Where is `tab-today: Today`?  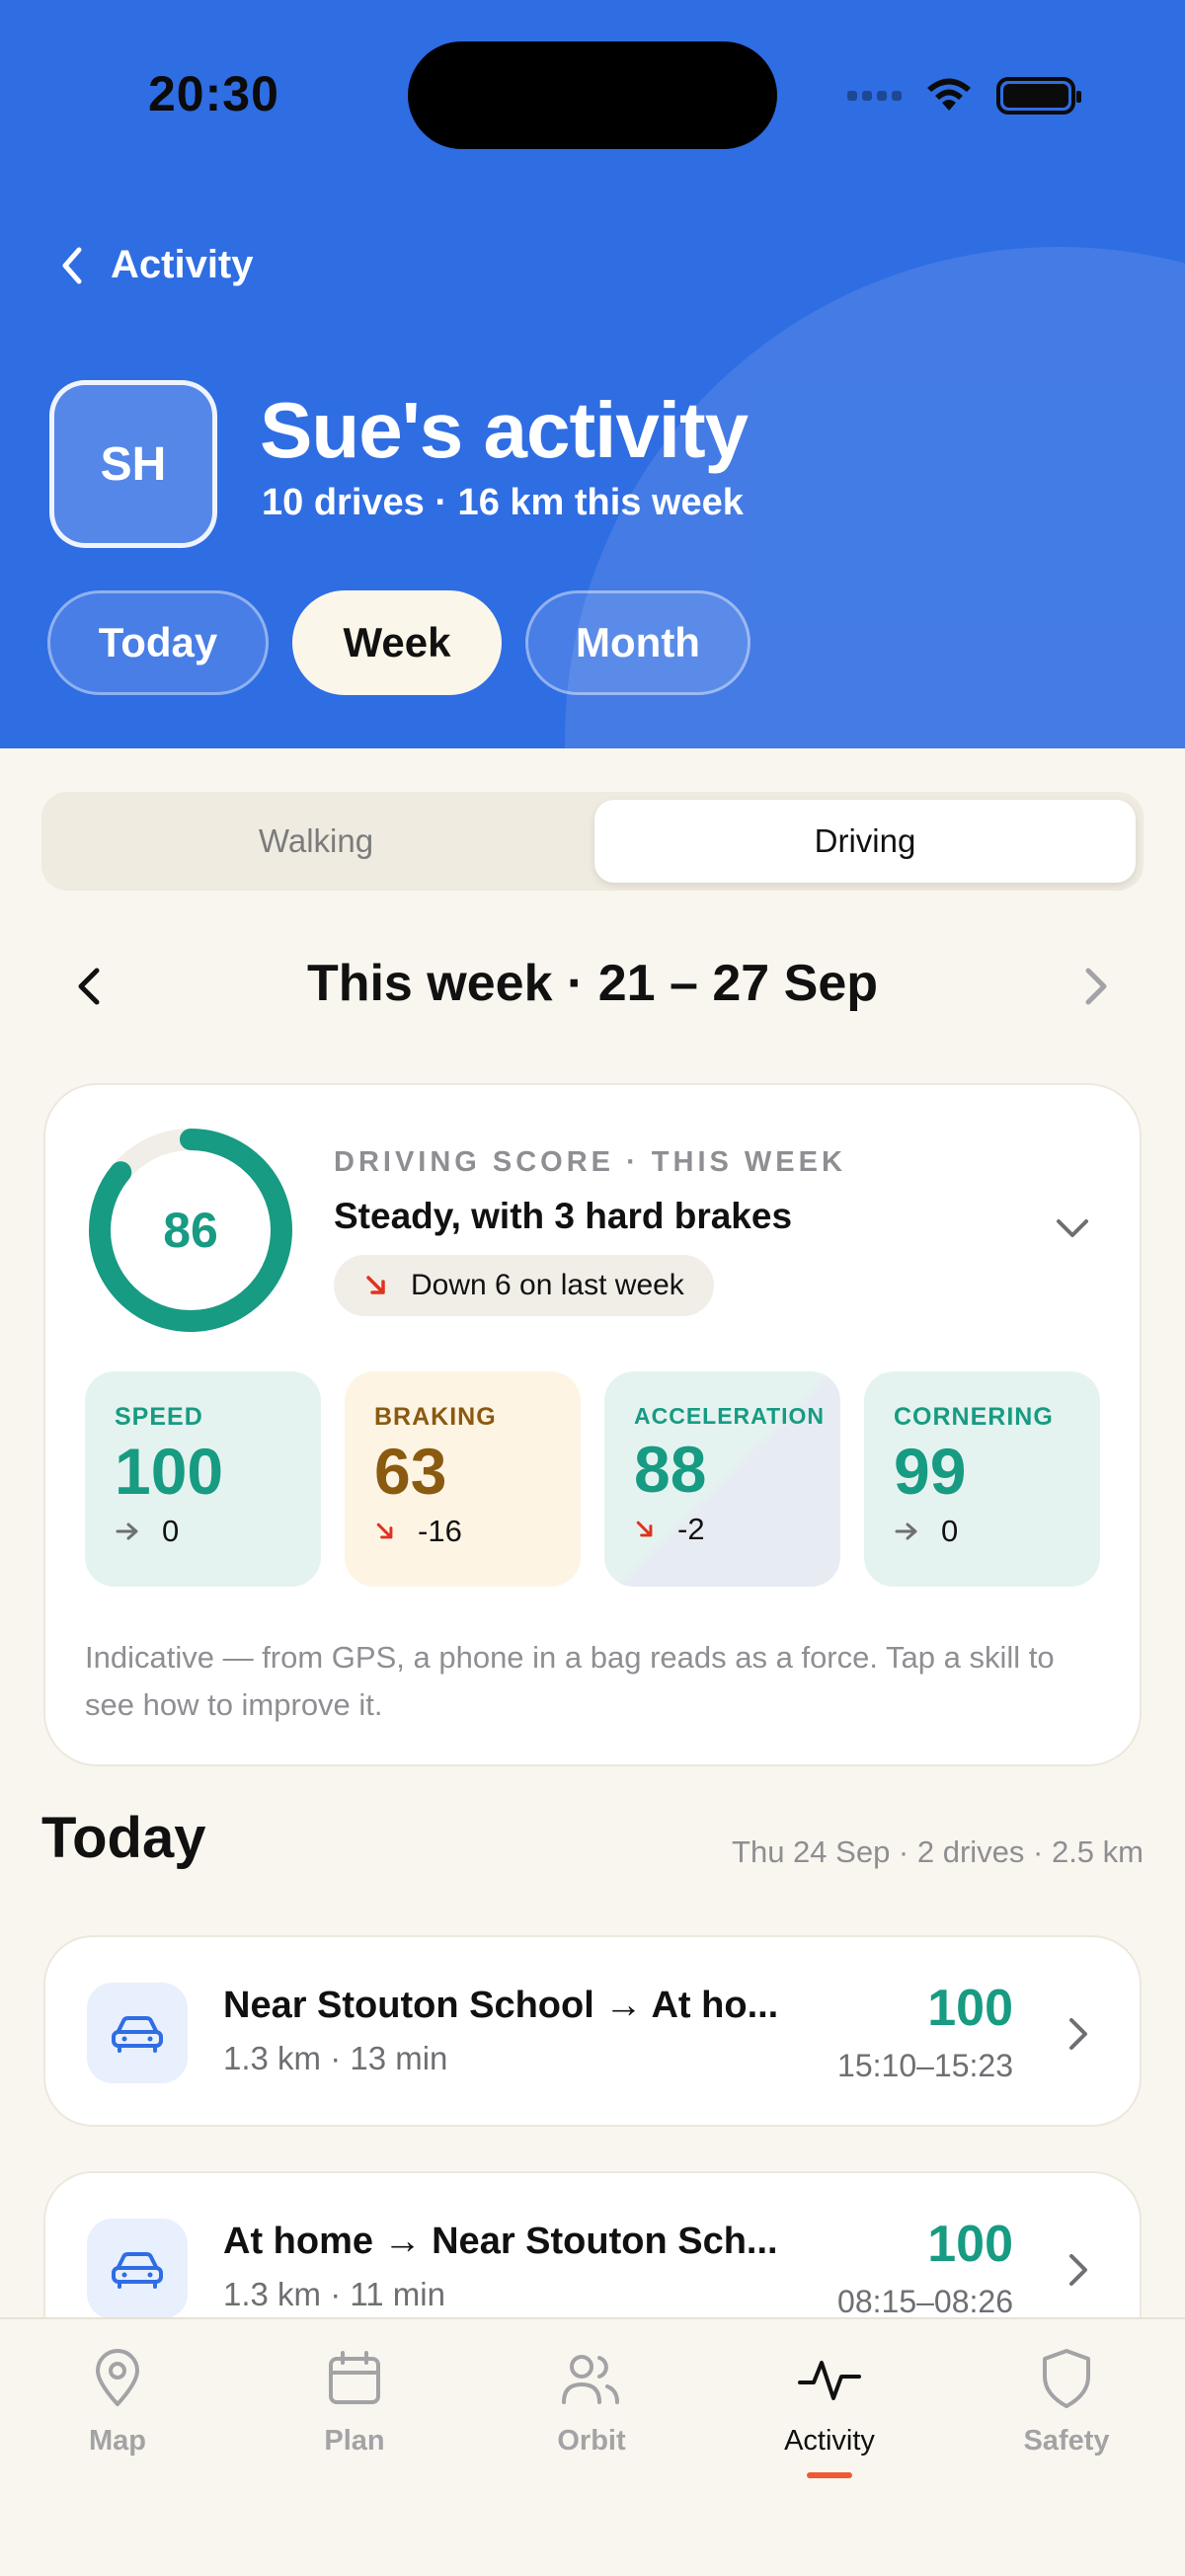
tab-today: Today is located at coordinates (158, 642).